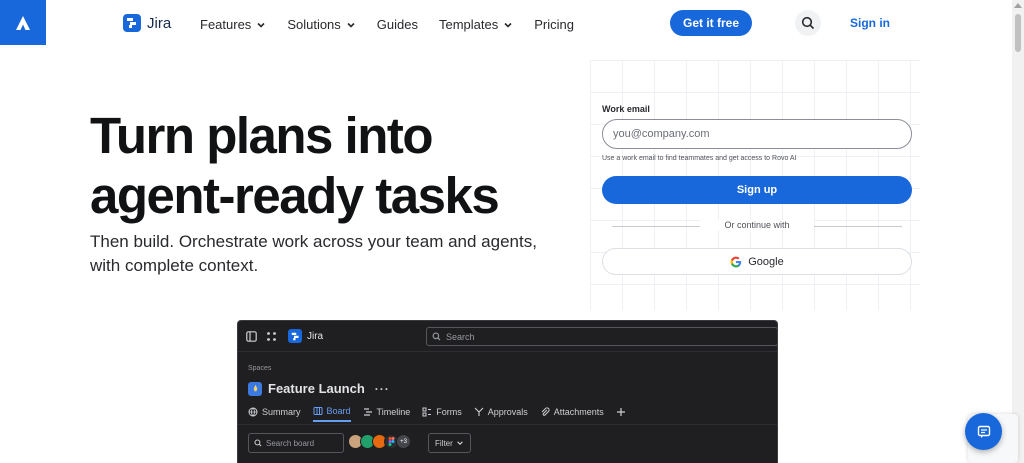  Describe the element at coordinates (259, 368) in the screenshot. I see `breadcrumb: Spaces` at that location.